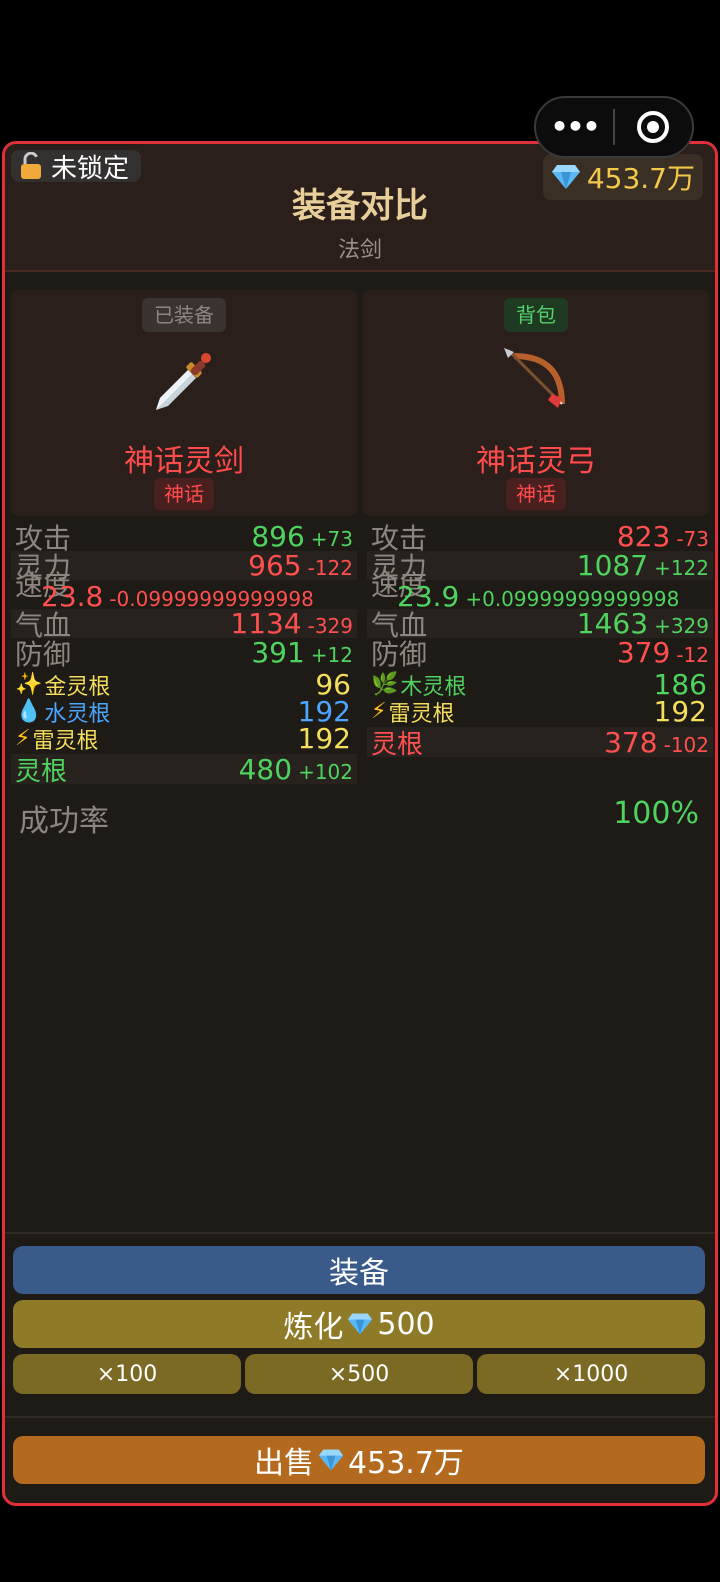  I want to click on close-target-icon, so click(653, 127).